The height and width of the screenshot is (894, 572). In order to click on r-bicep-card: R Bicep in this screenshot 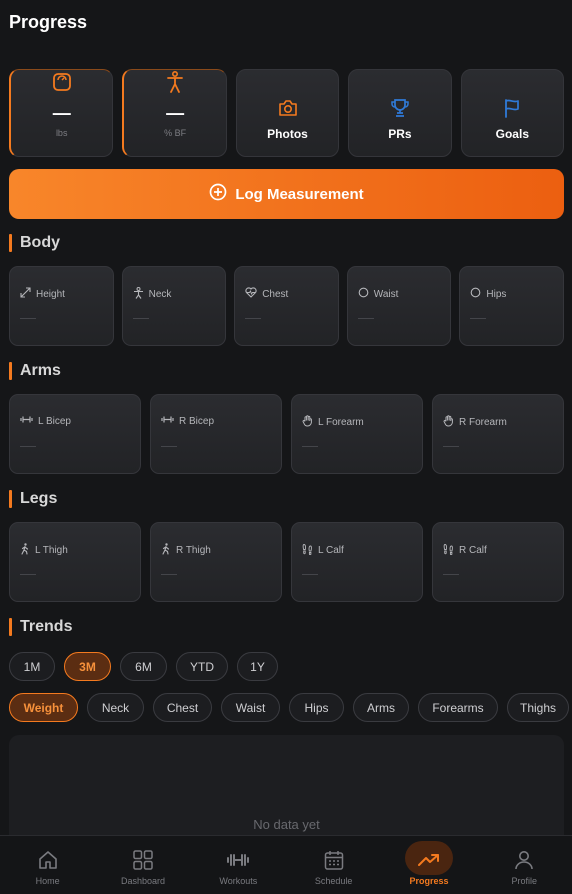, I will do `click(216, 434)`.